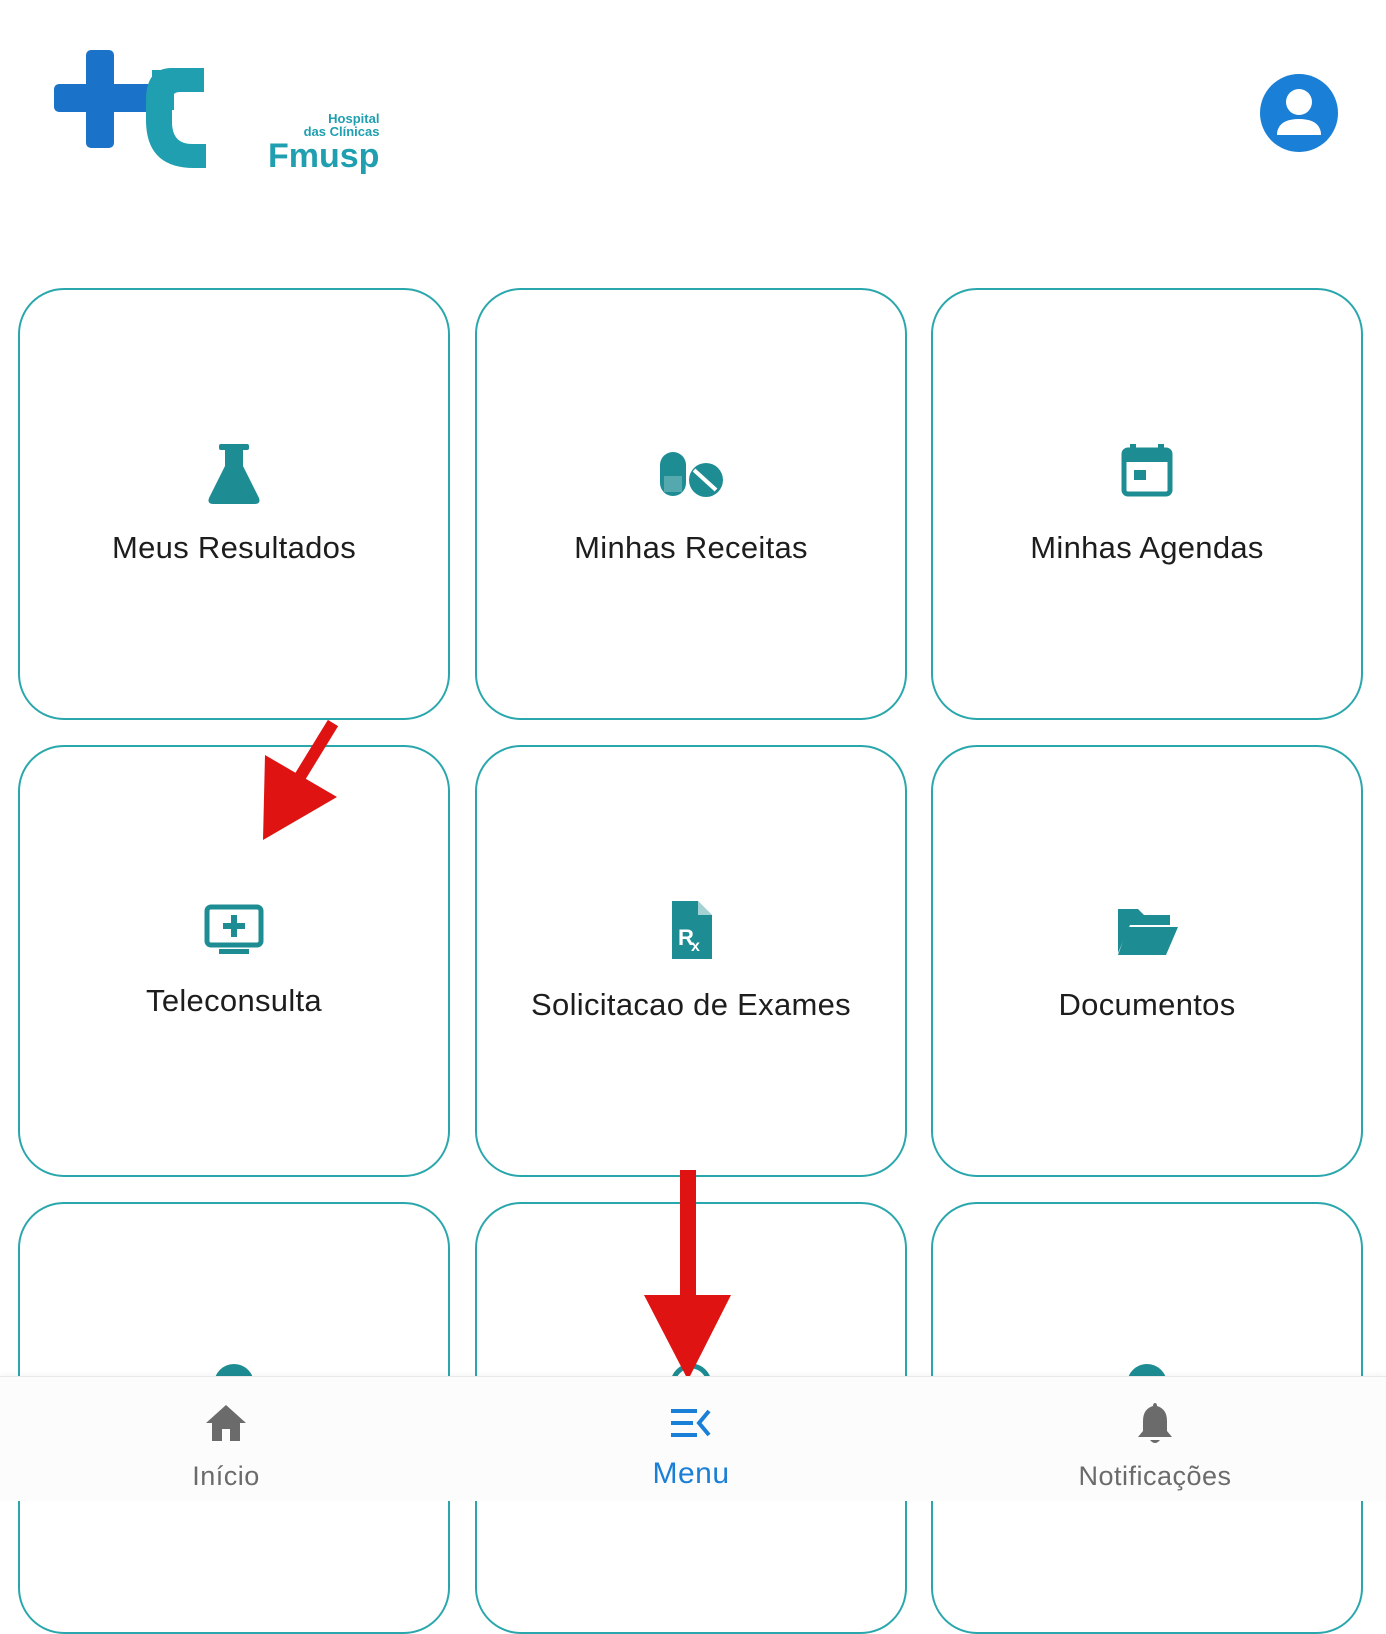  I want to click on tile-label: Minhas Receitas, so click(691, 547).